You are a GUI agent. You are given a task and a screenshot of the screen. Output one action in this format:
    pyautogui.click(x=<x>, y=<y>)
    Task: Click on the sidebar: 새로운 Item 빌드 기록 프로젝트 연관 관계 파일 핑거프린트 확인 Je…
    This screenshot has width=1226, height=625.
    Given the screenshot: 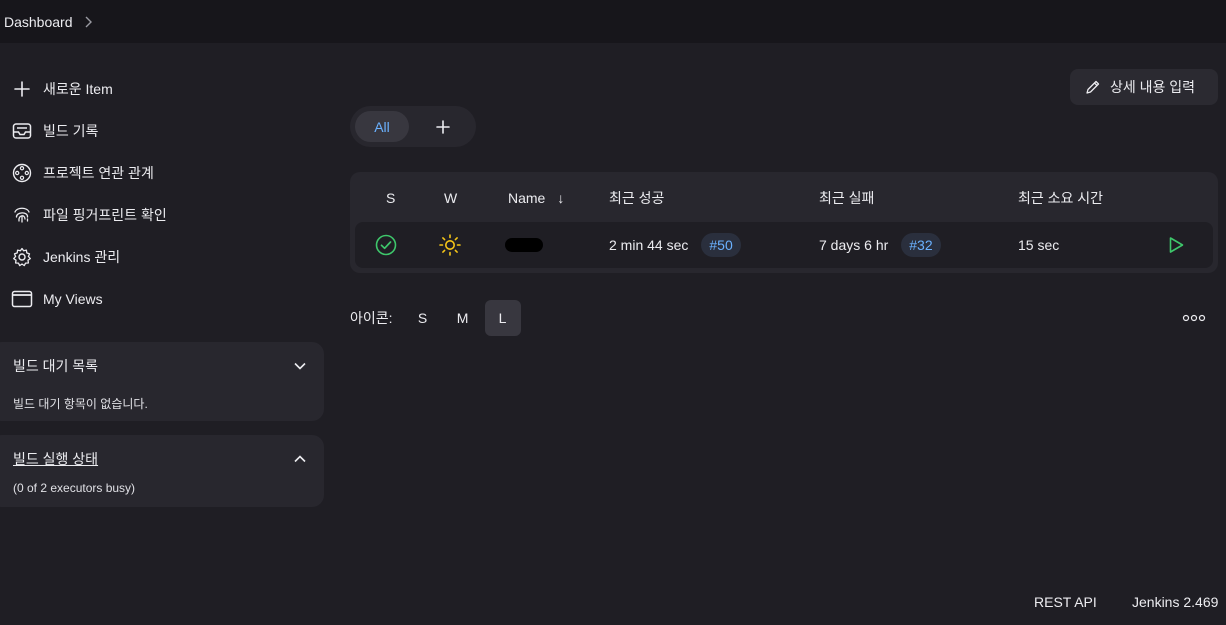 What is the action you would take?
    pyautogui.click(x=165, y=194)
    